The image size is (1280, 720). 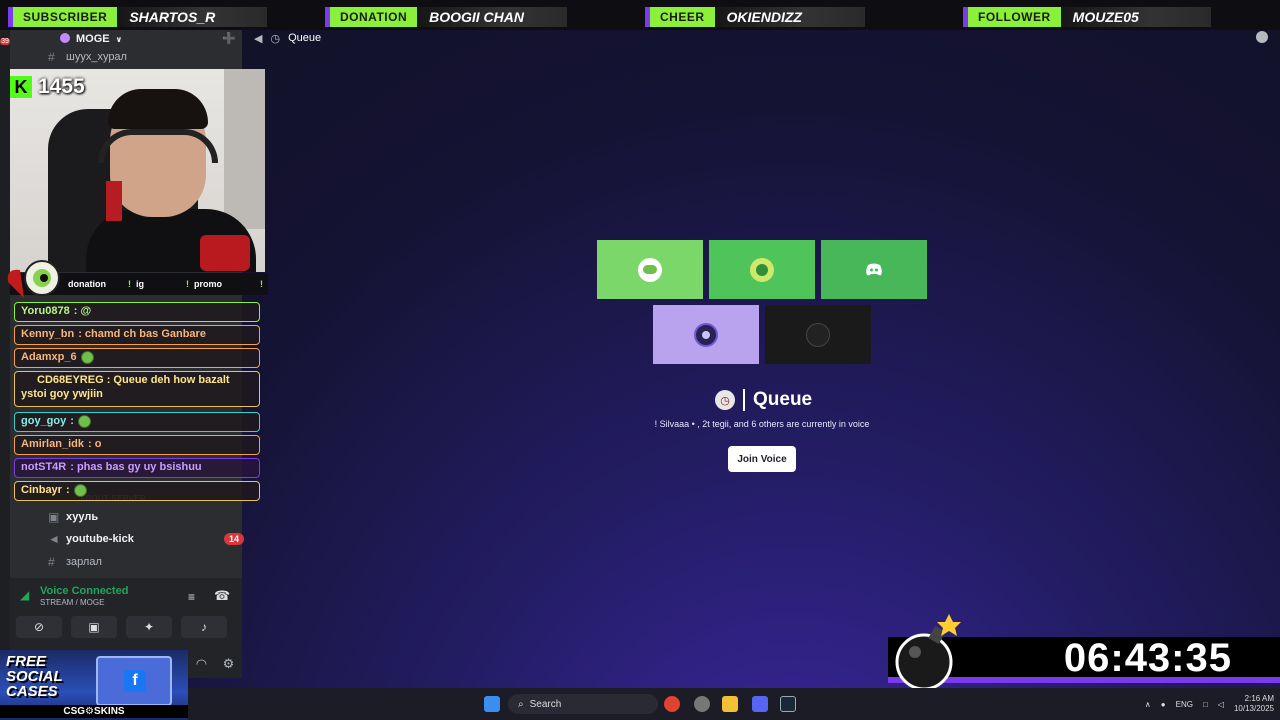 I want to click on chat-message: notST4R : phas bas gy uy bsishuu, so click(x=137, y=468).